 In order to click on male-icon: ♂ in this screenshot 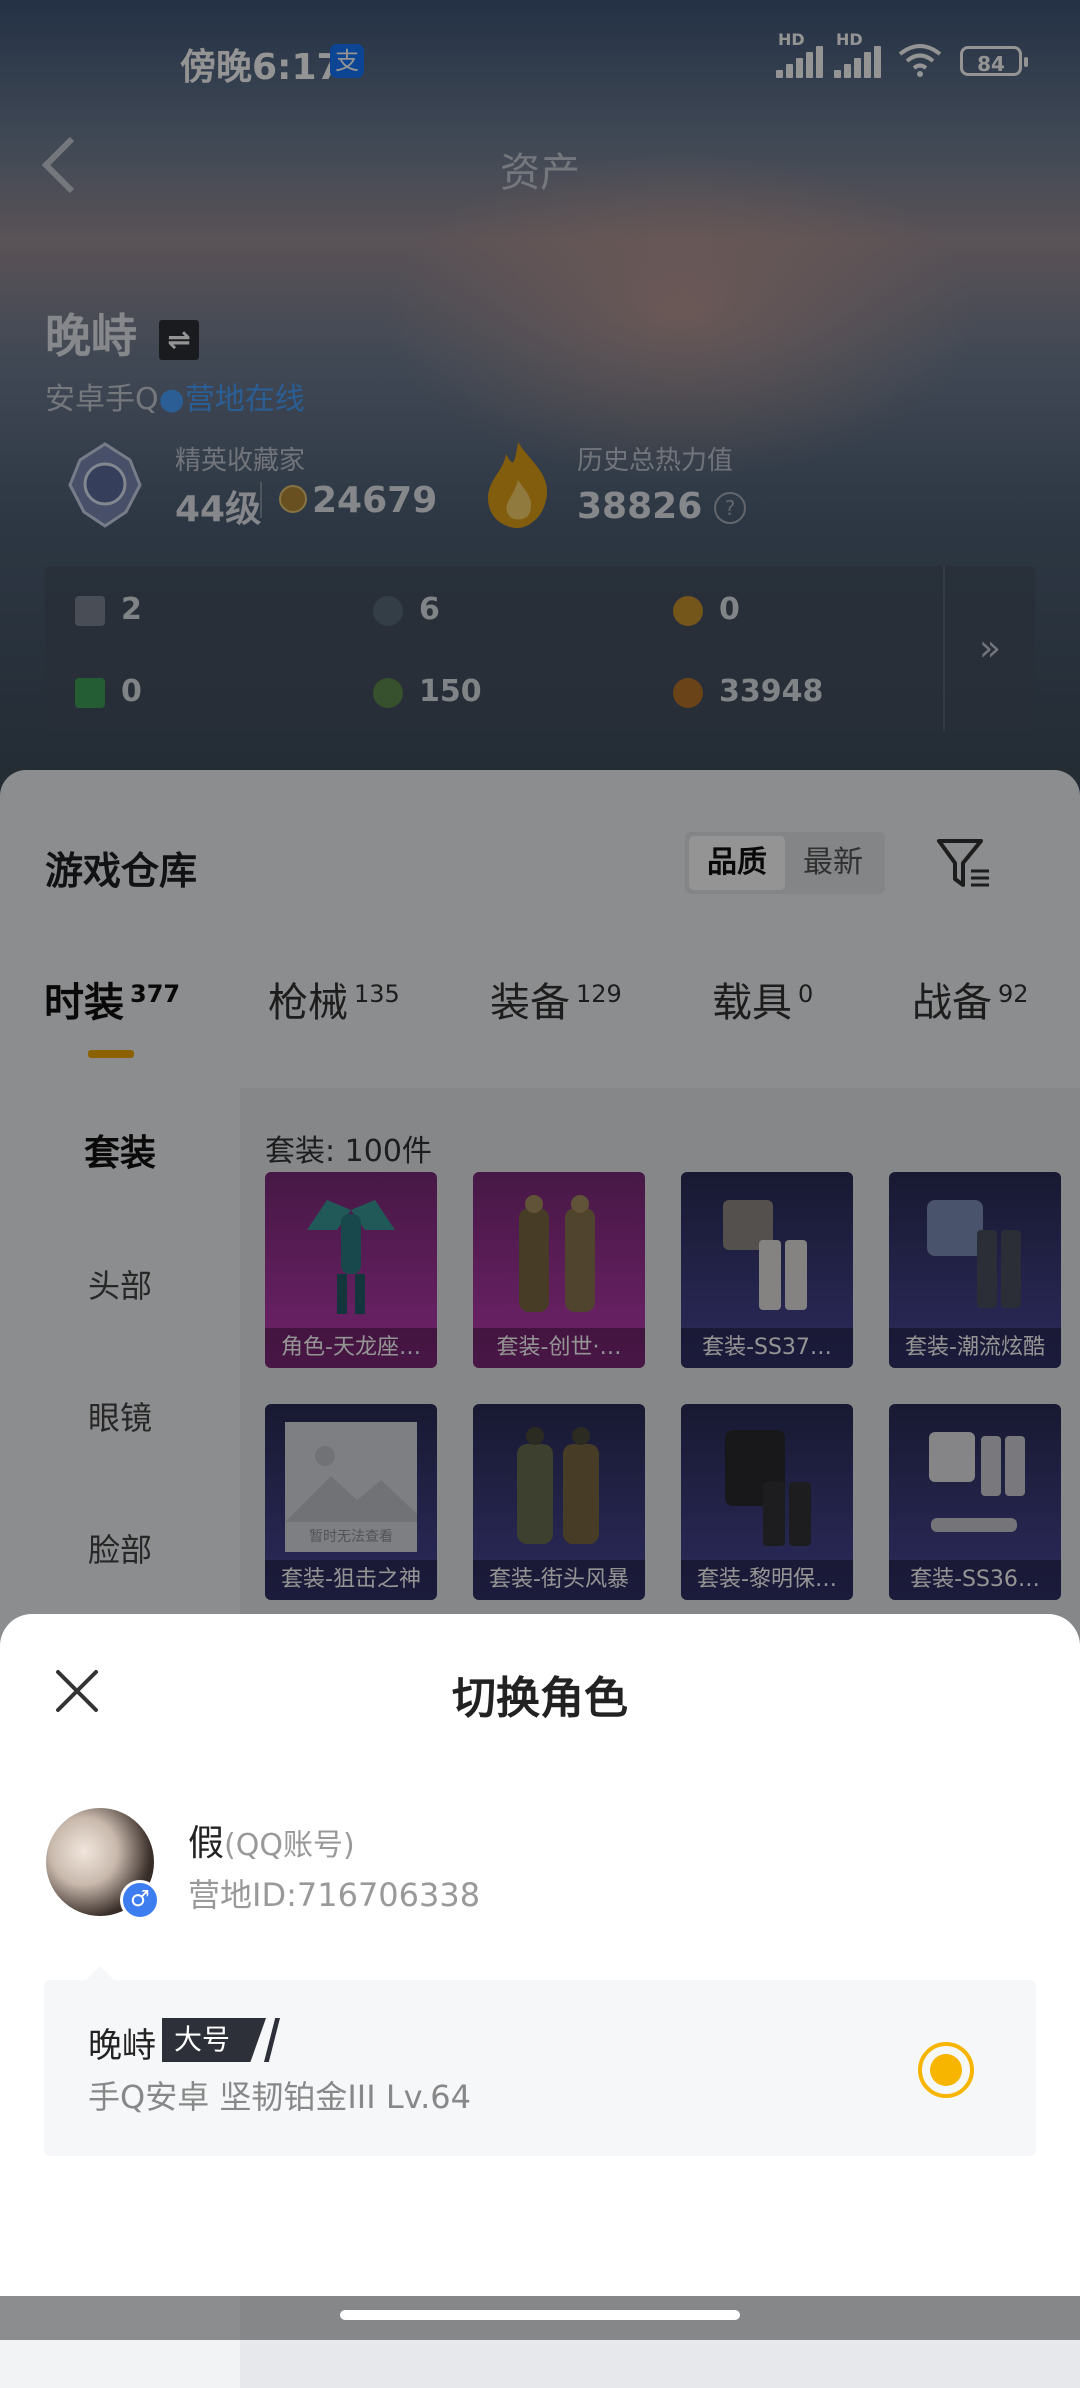, I will do `click(140, 1900)`.